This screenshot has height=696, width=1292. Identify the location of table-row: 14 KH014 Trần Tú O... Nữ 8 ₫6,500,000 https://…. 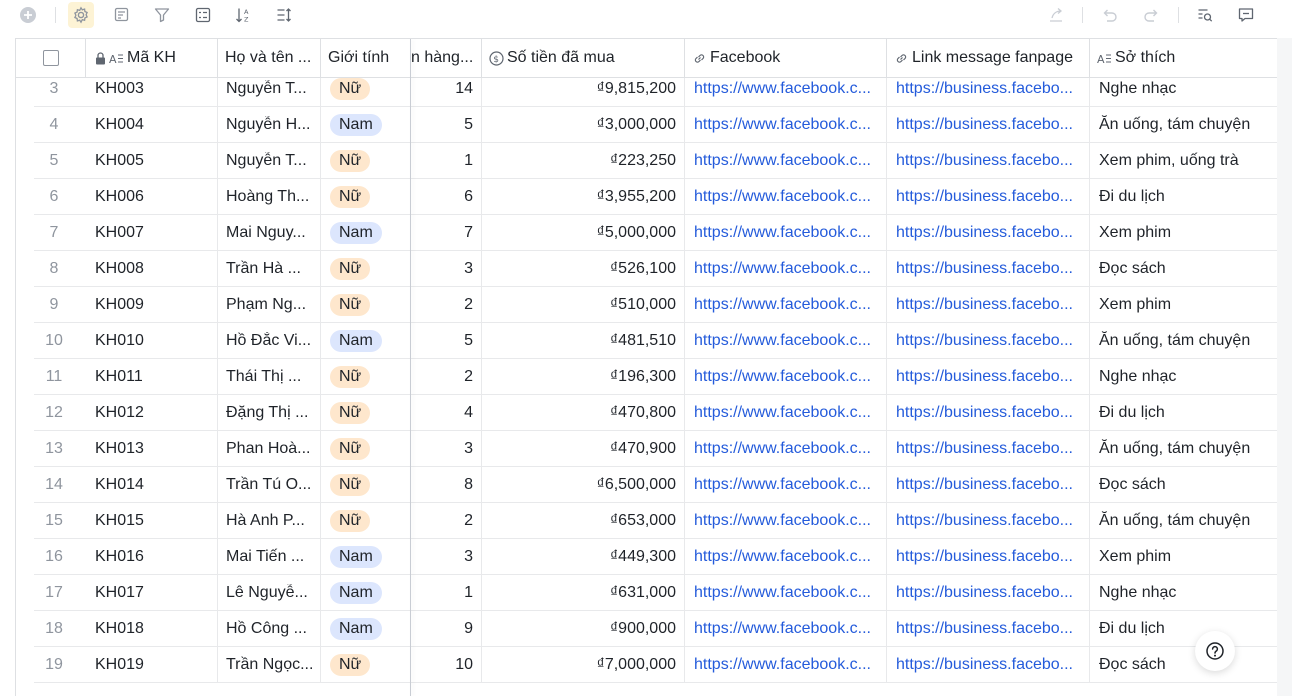
(646, 485).